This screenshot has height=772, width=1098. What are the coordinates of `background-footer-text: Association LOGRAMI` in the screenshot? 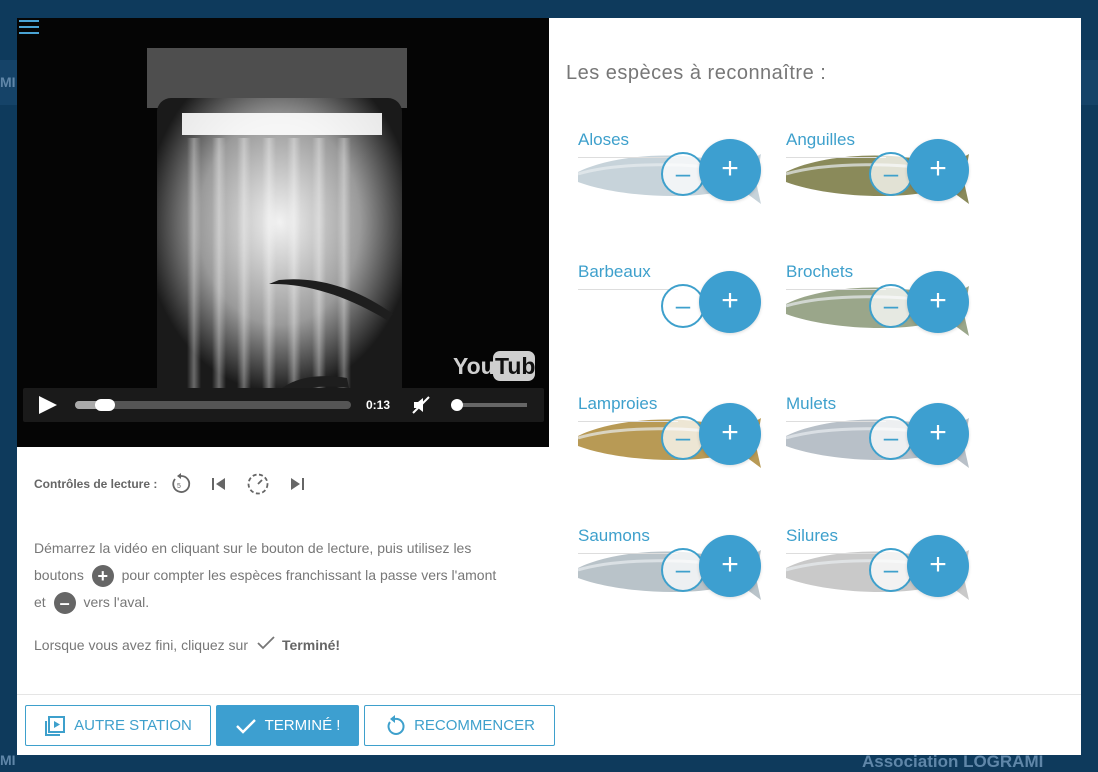 It's located at (953, 761).